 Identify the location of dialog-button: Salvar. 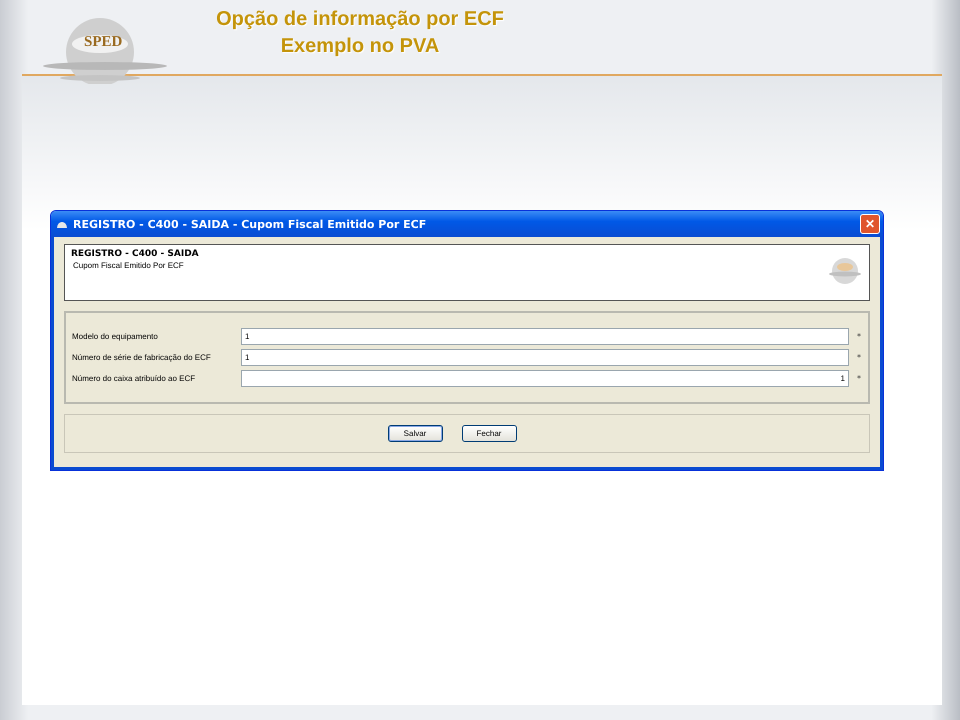
(415, 433).